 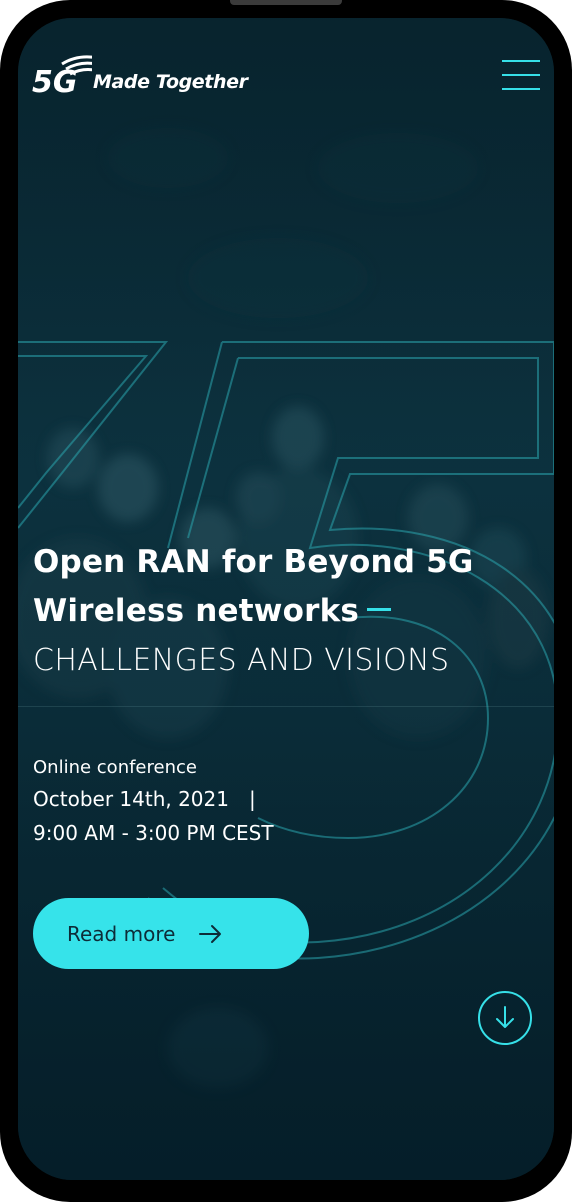 I want to click on menu-button, so click(x=521, y=75).